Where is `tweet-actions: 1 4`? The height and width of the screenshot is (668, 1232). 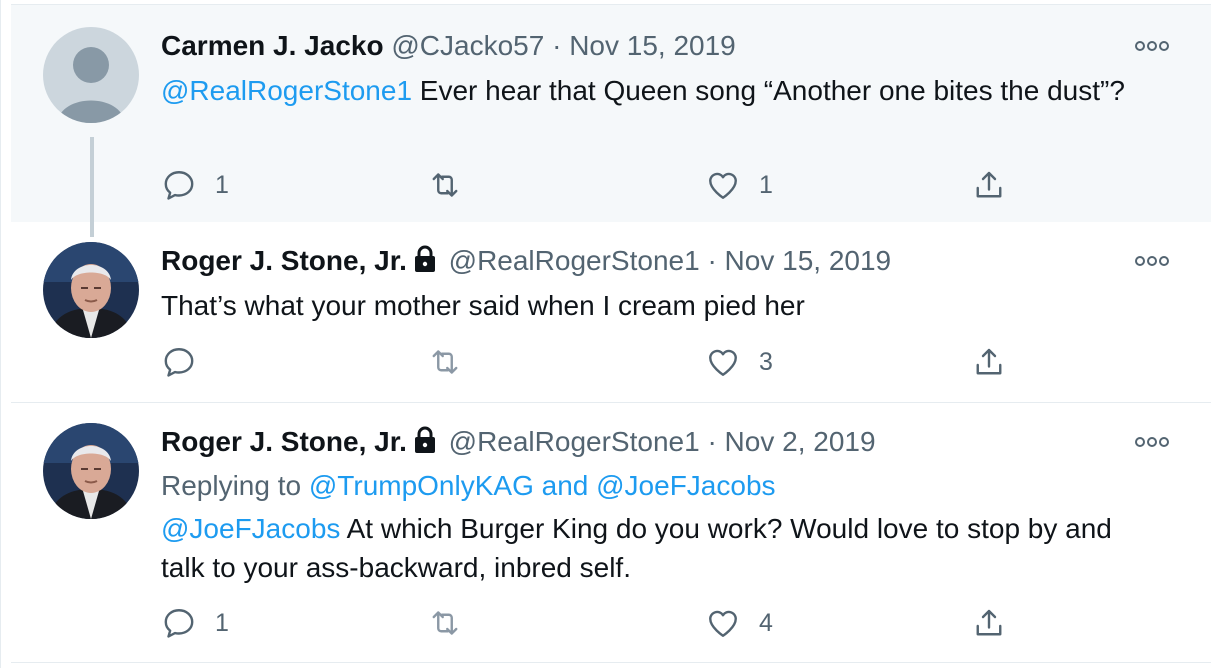 tweet-actions: 1 4 is located at coordinates (611, 623).